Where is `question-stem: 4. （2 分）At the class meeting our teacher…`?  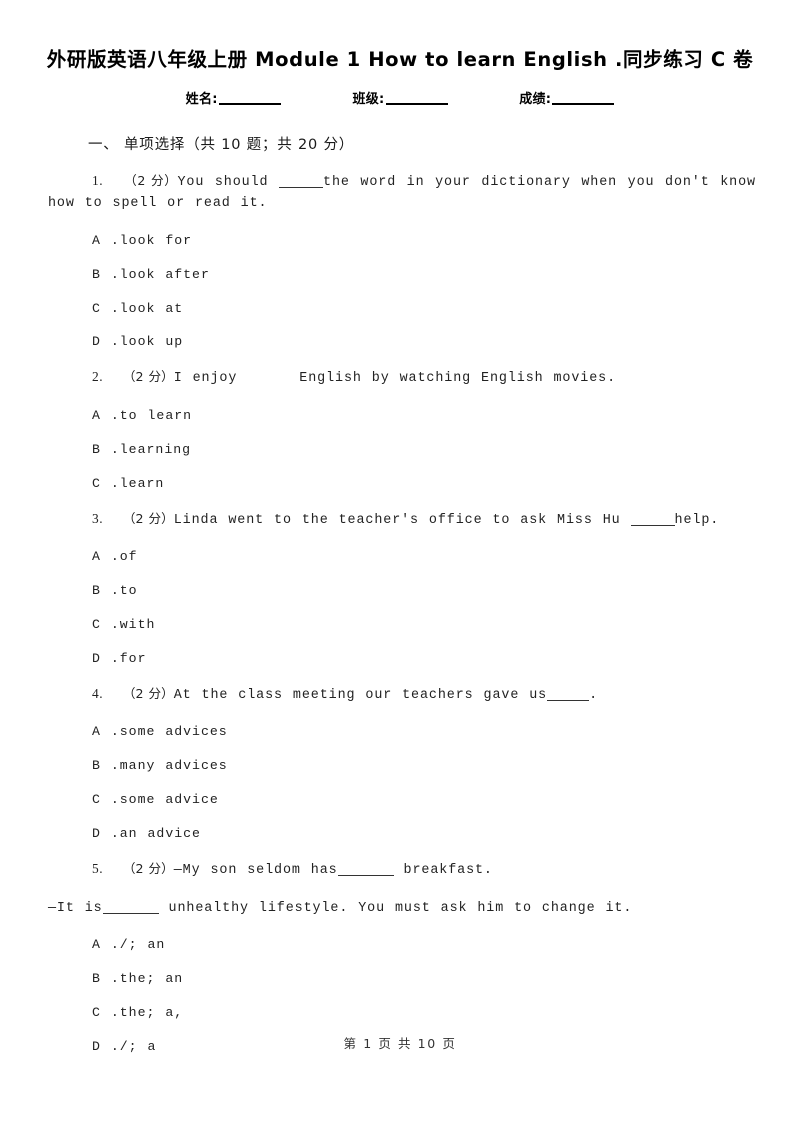 question-stem: 4. （2 分）At the class meeting our teacher… is located at coordinates (402, 695).